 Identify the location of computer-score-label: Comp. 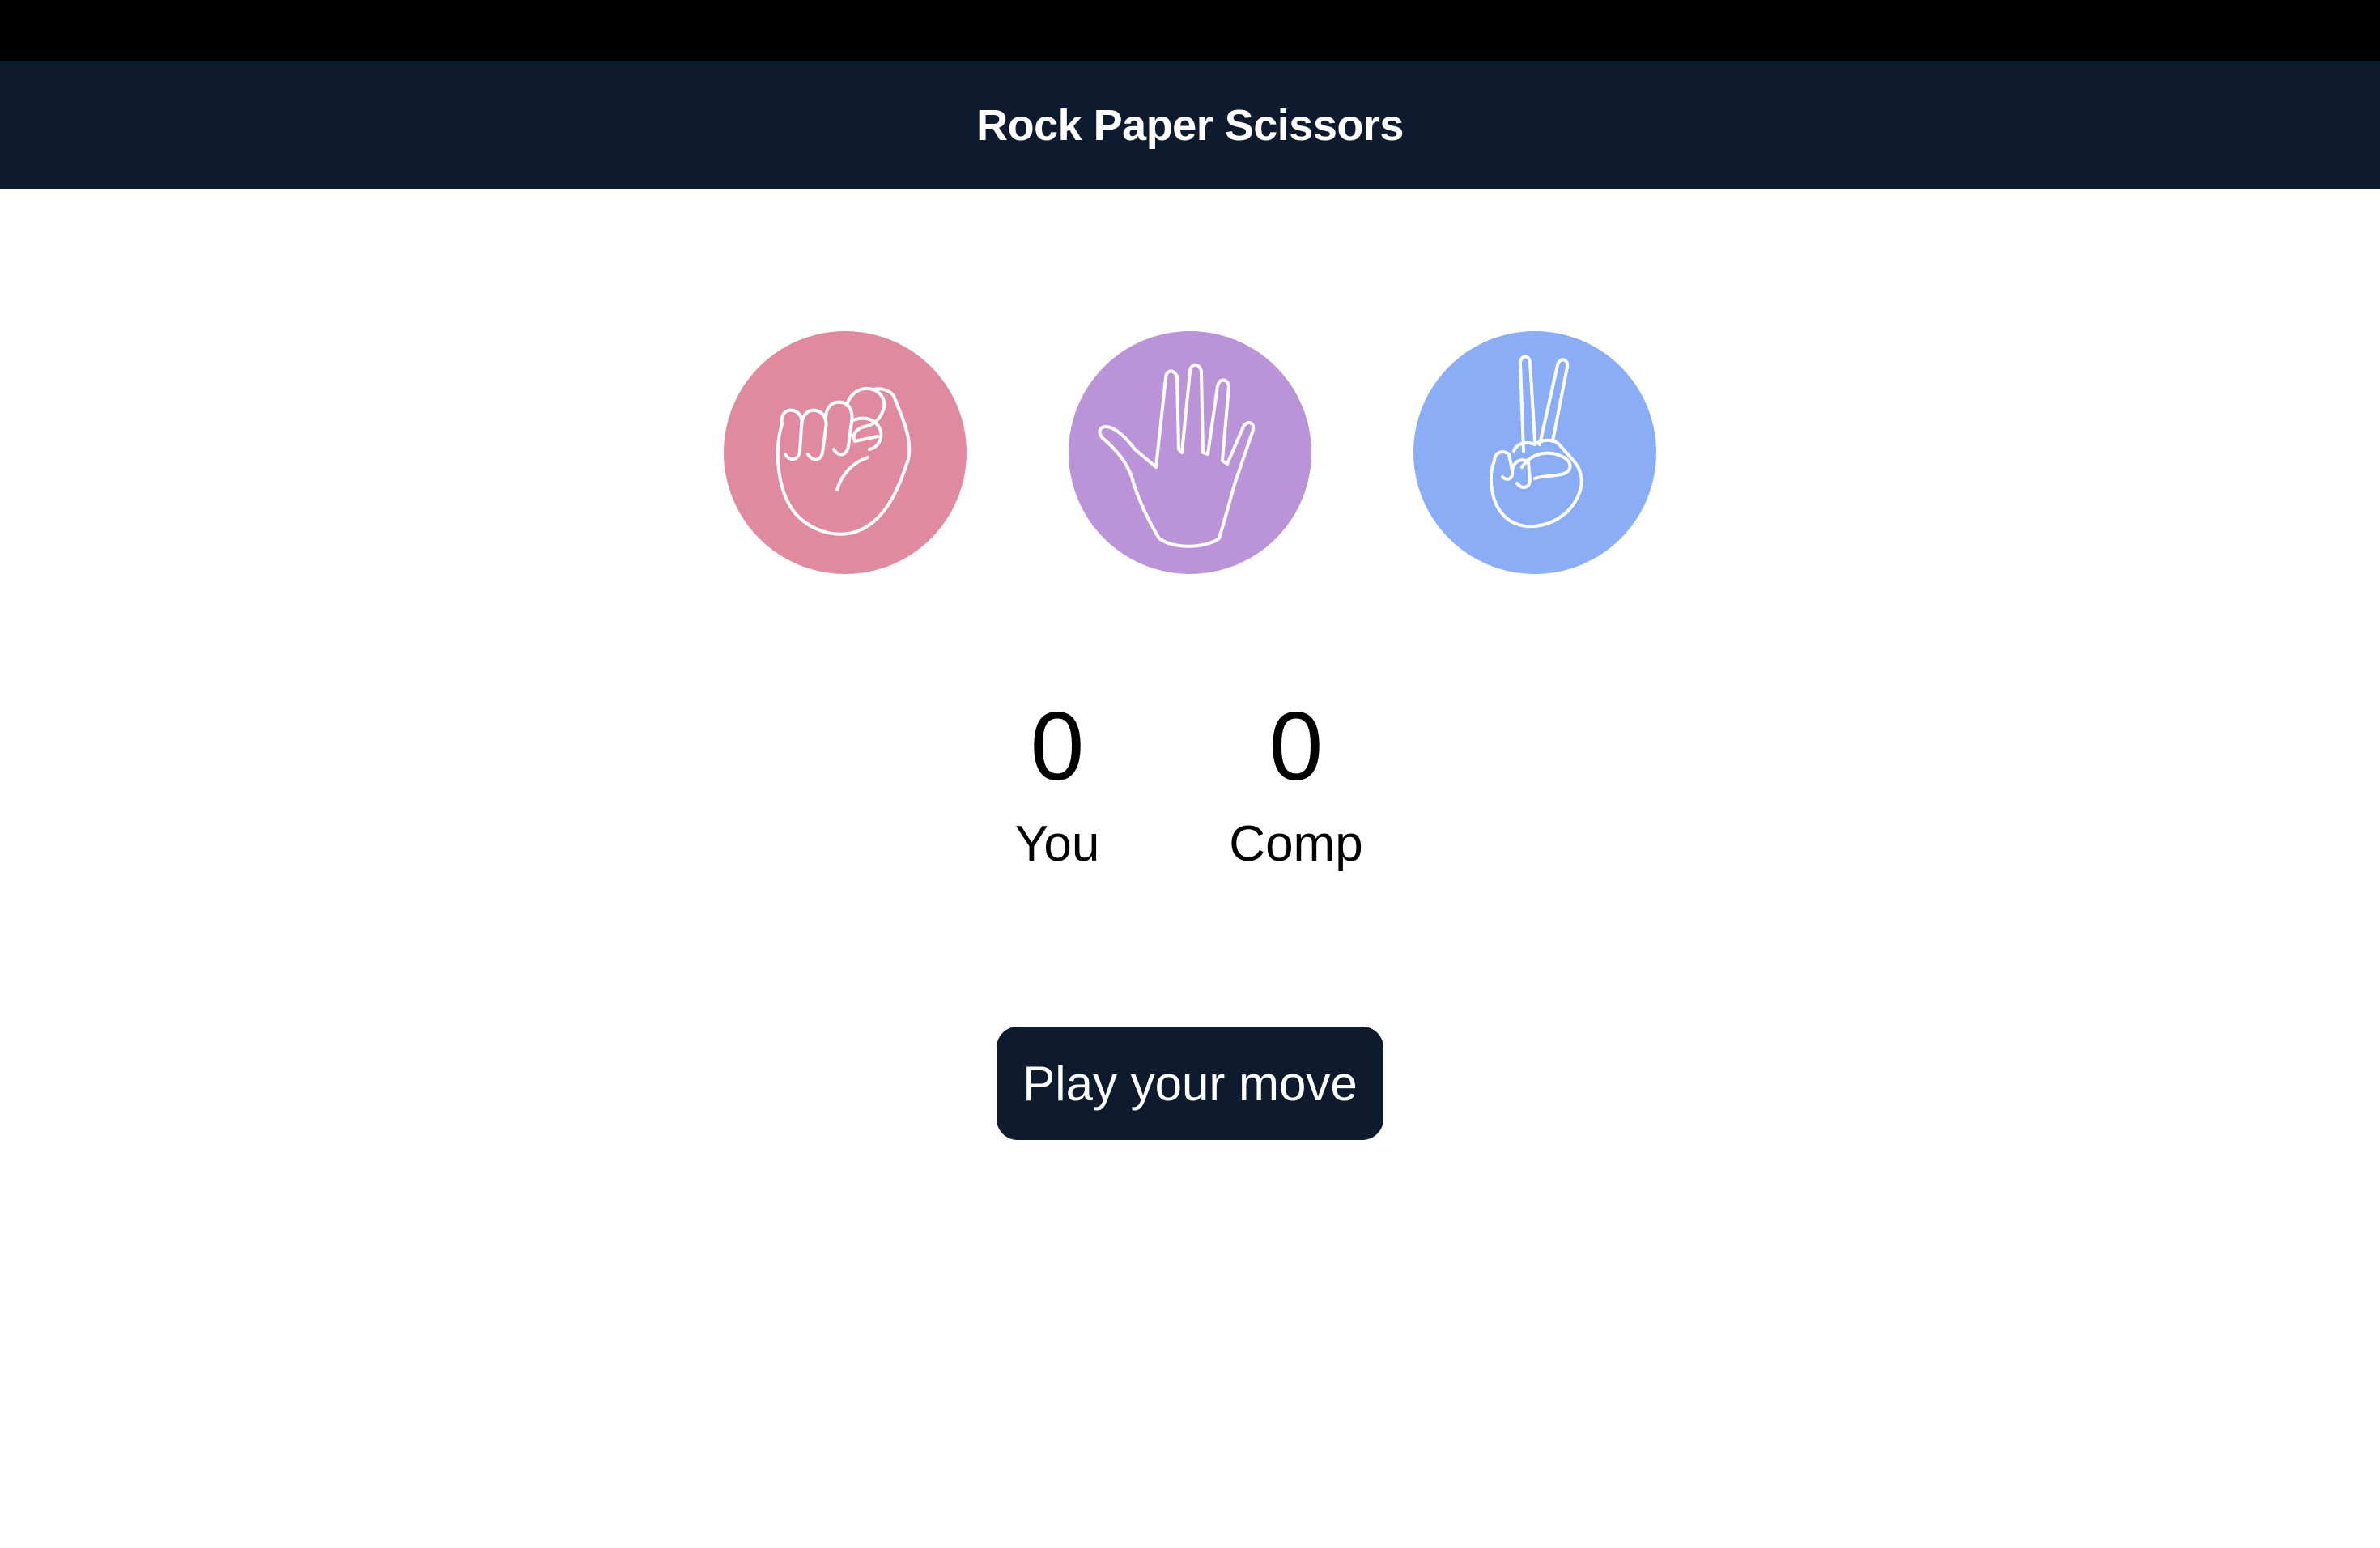
(1296, 844).